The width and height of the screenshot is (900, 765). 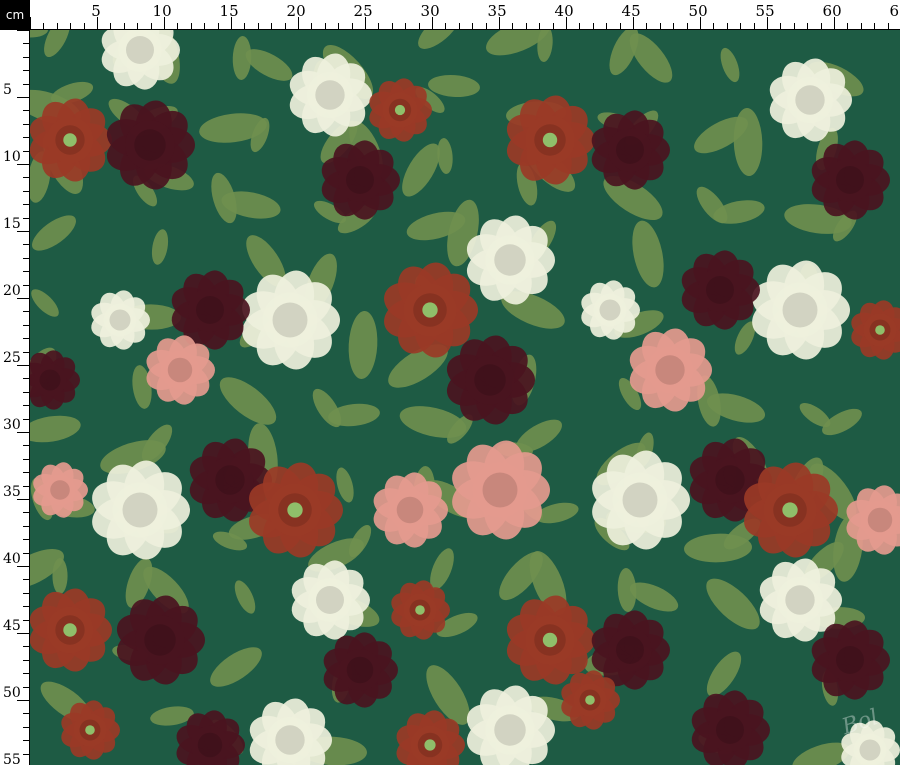 I want to click on ruler-top-label: 30, so click(x=430, y=11).